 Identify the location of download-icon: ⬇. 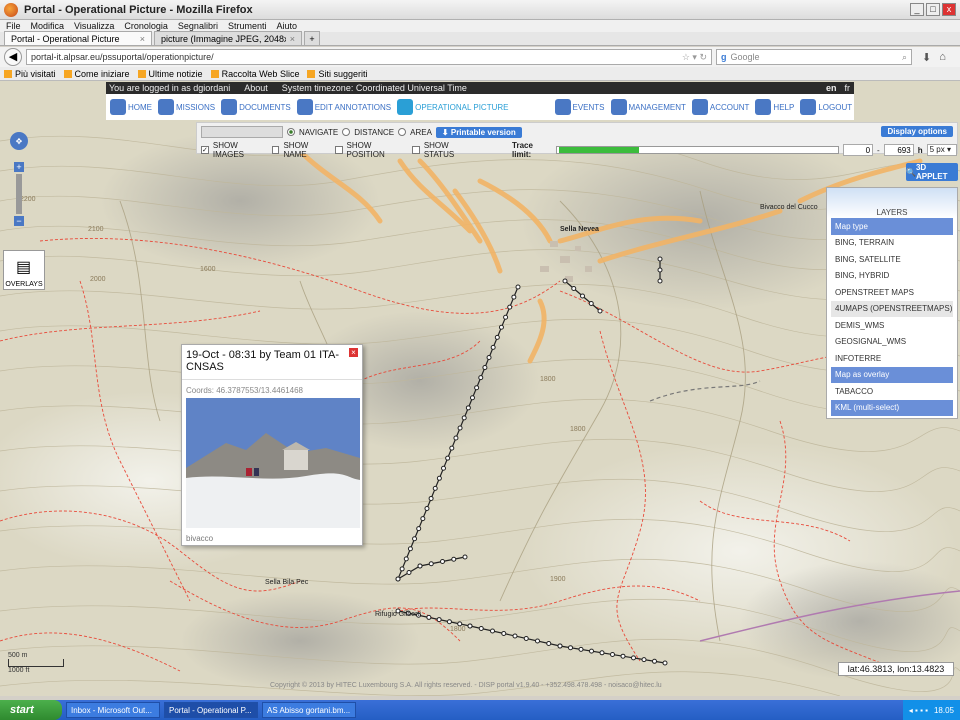
(926, 57).